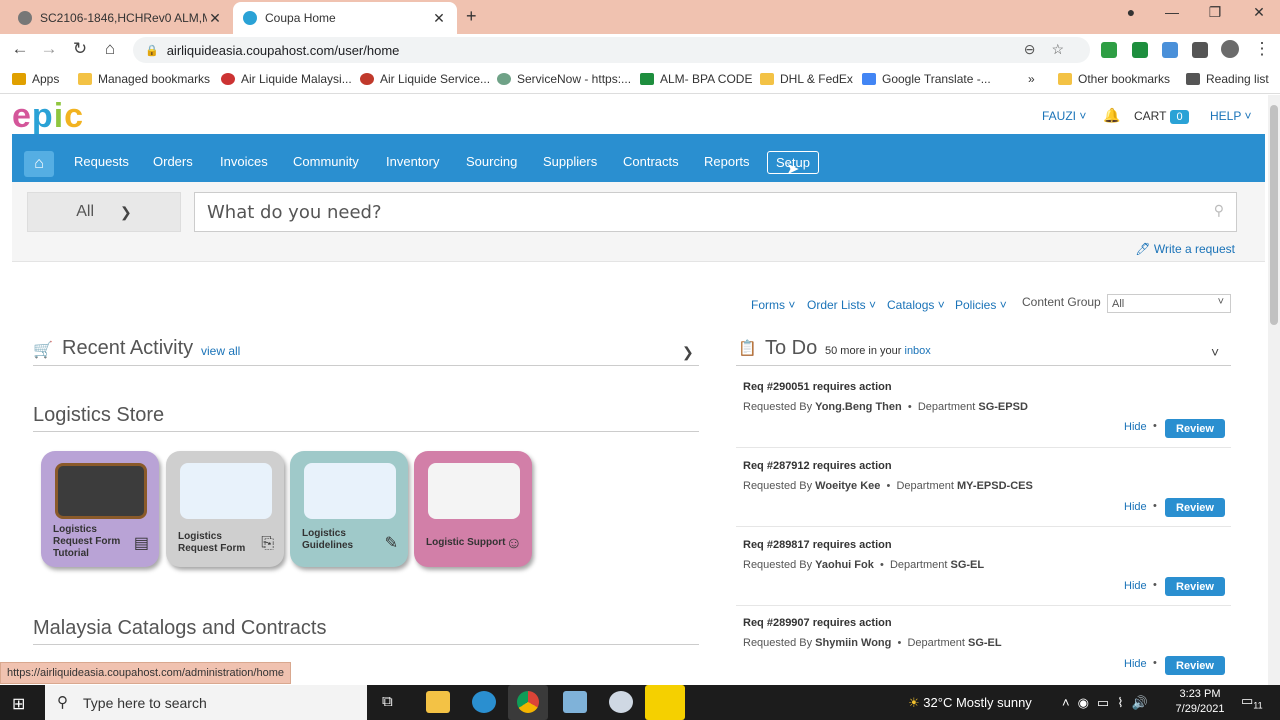  What do you see at coordinates (621, 702) in the screenshot?
I see `snipping-tool-icon` at bounding box center [621, 702].